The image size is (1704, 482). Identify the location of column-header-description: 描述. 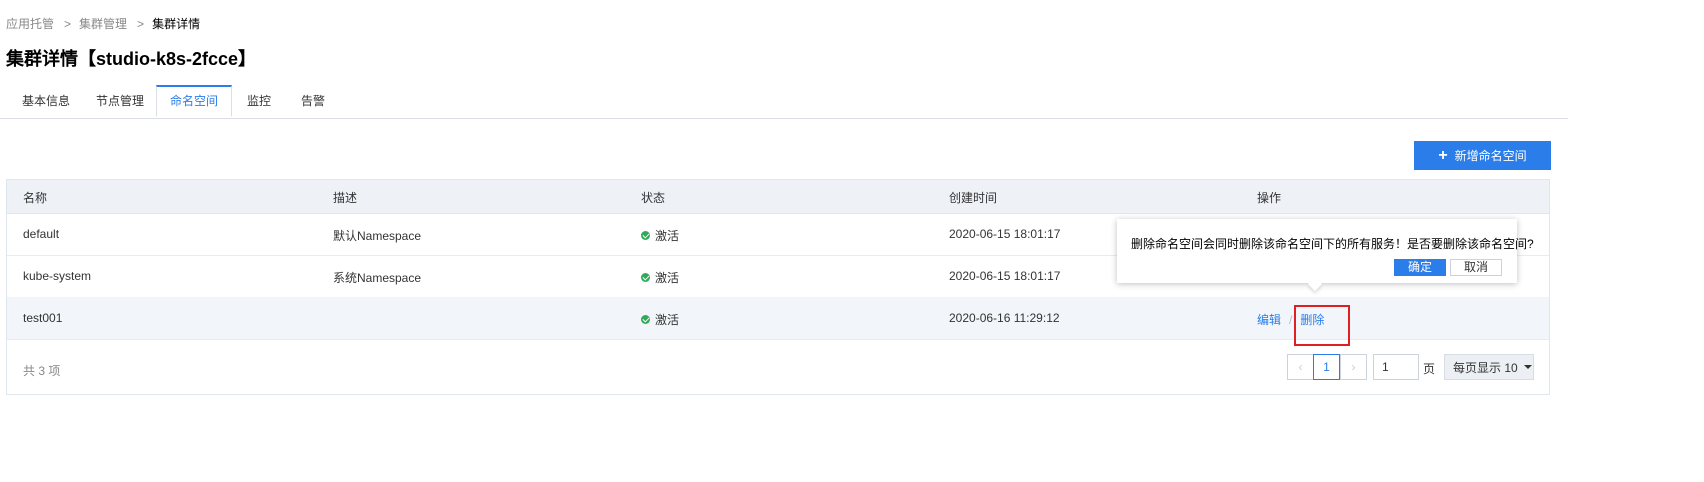
(345, 198).